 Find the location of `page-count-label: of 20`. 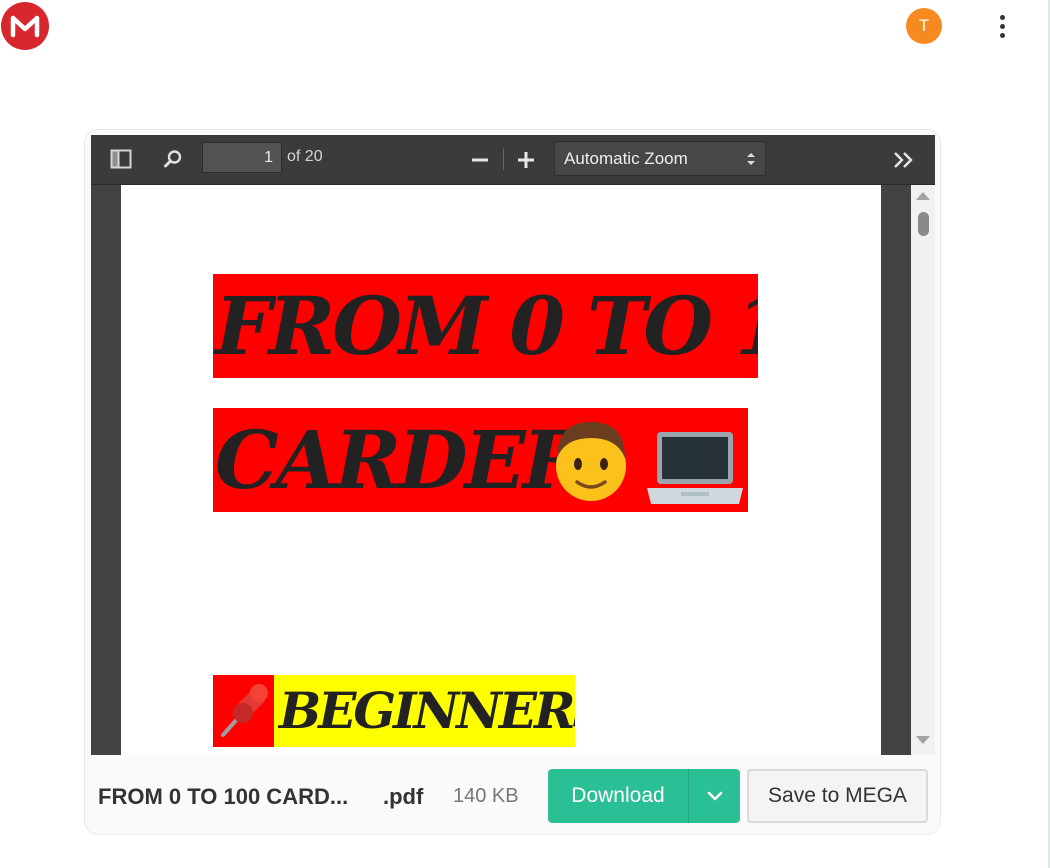

page-count-label: of 20 is located at coordinates (305, 156).